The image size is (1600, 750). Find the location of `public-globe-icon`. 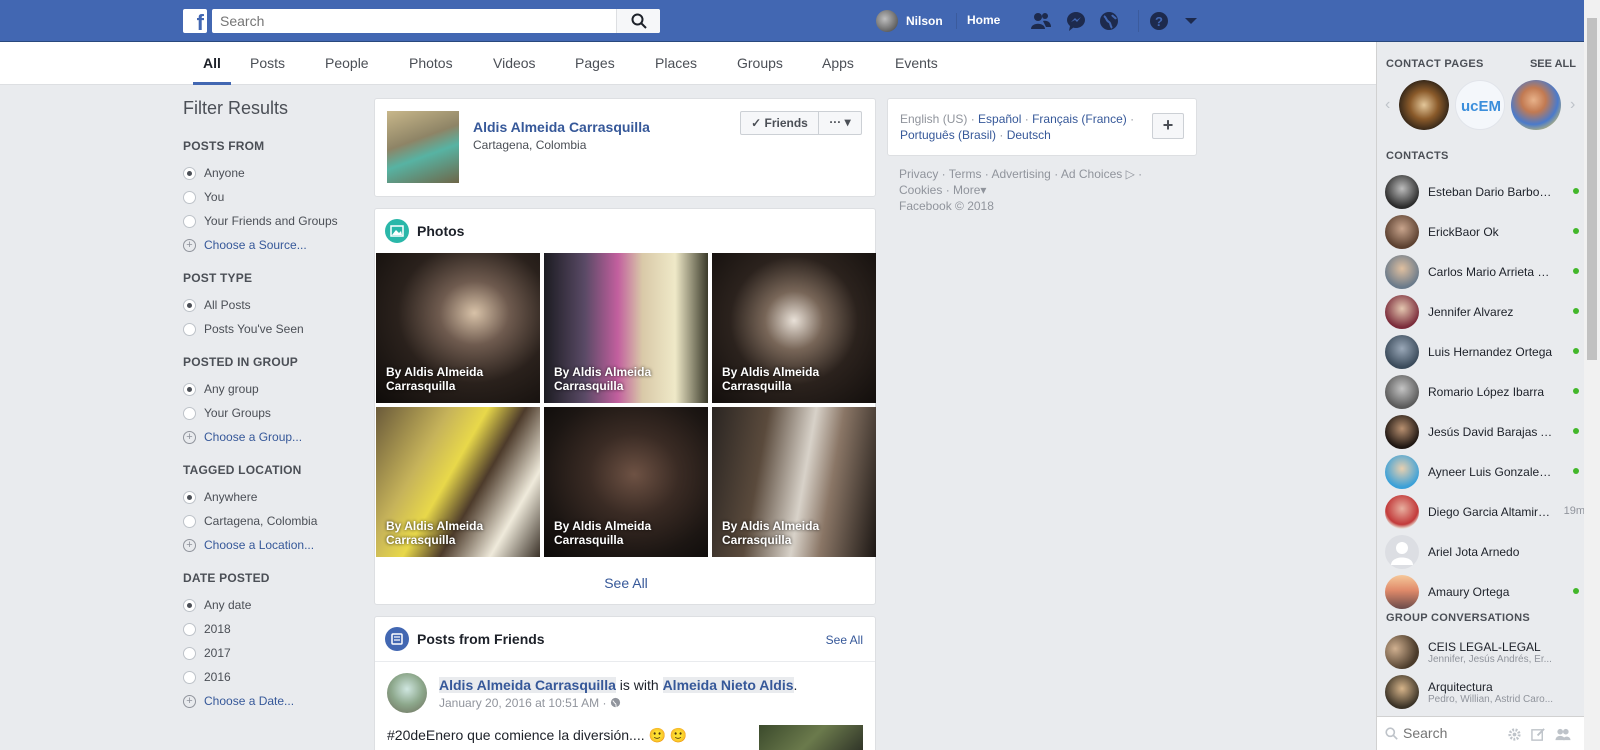

public-globe-icon is located at coordinates (615, 702).